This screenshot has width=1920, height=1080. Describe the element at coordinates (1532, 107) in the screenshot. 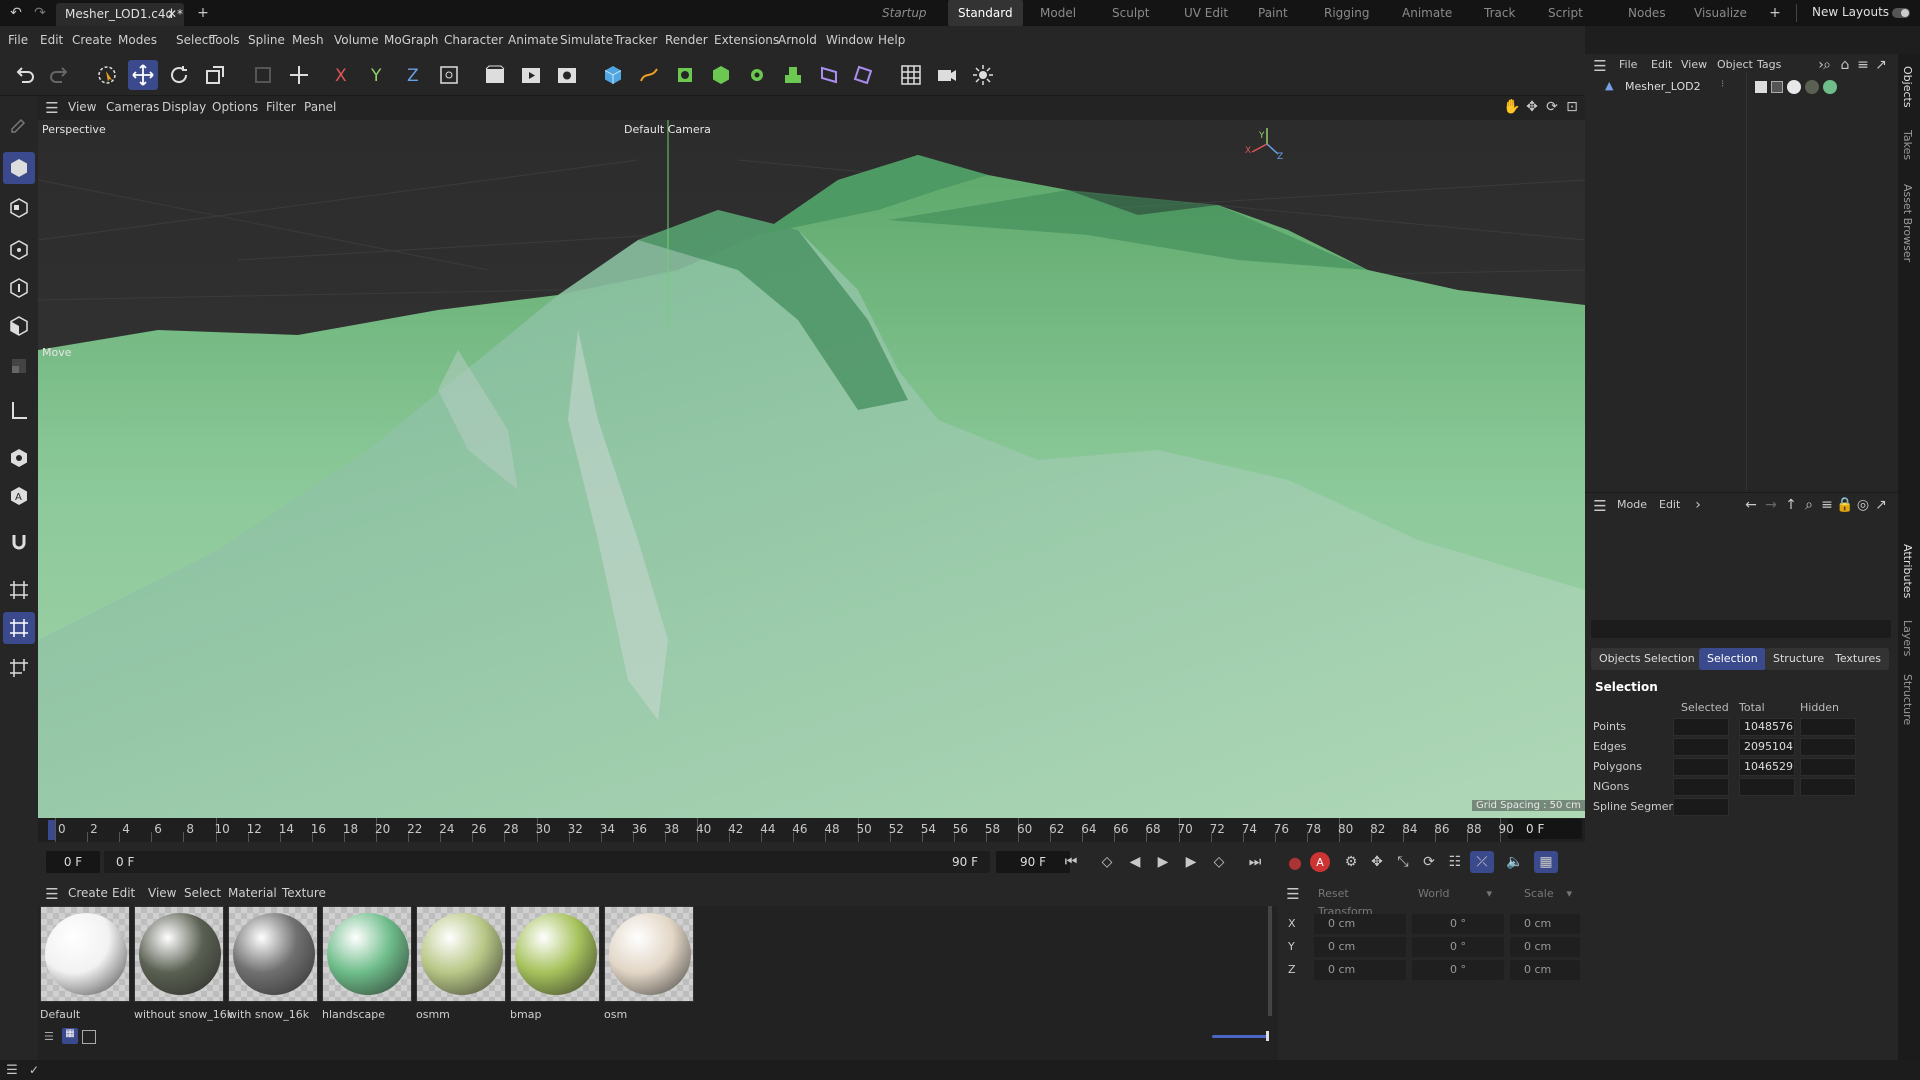

I see `dolly-view-icon: ✥` at that location.